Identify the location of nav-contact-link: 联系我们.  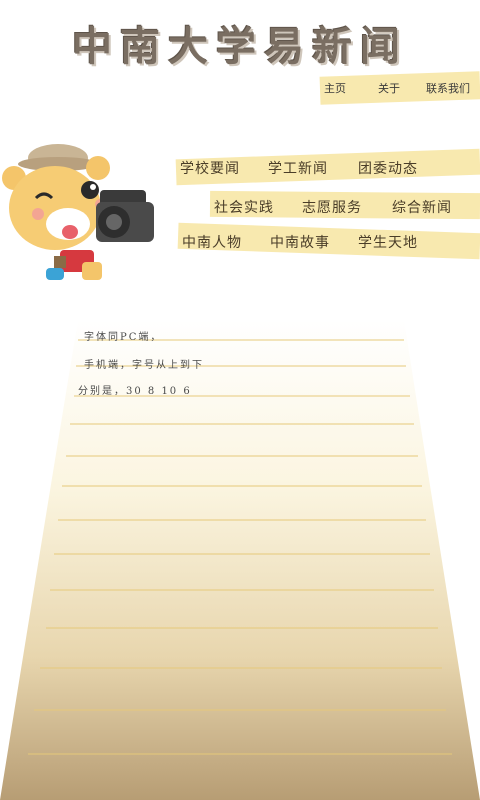
(448, 88).